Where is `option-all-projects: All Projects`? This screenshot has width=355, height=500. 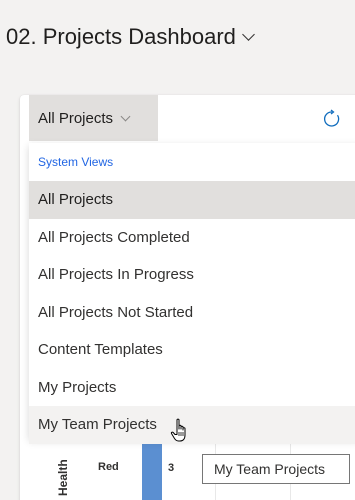
option-all-projects: All Projects is located at coordinates (192, 200).